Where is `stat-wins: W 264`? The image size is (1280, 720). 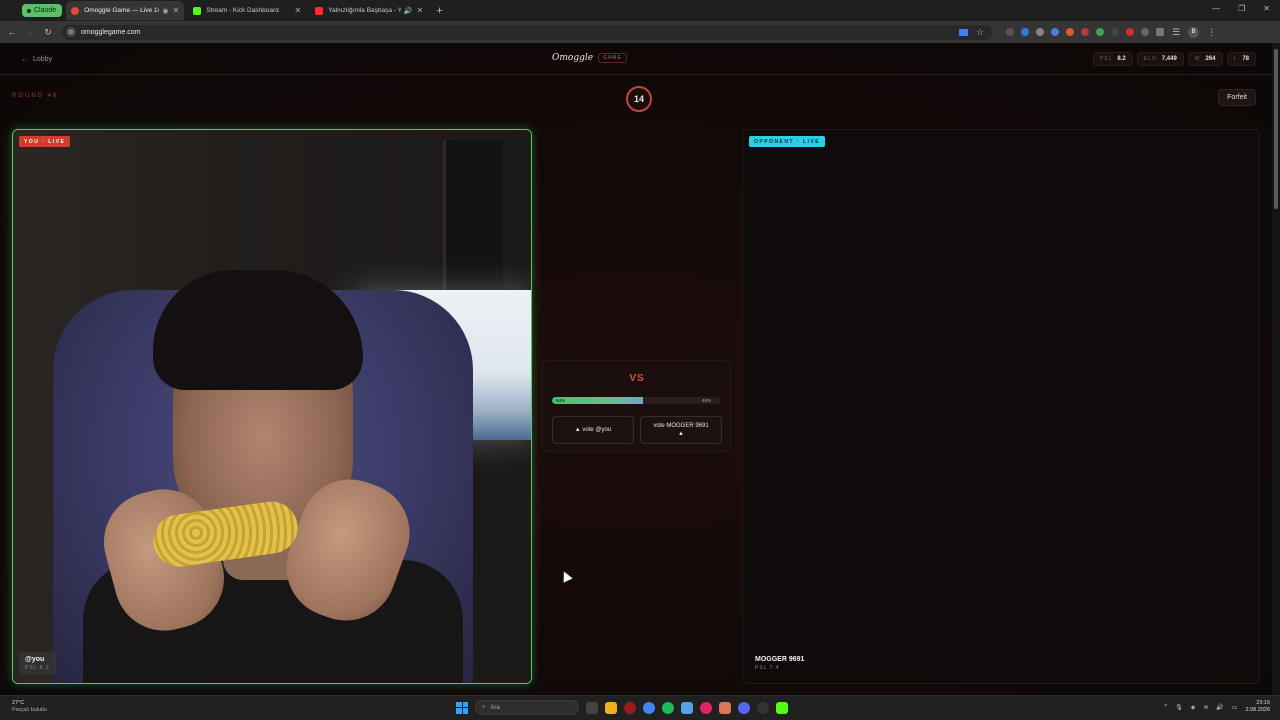 stat-wins: W 264 is located at coordinates (1205, 59).